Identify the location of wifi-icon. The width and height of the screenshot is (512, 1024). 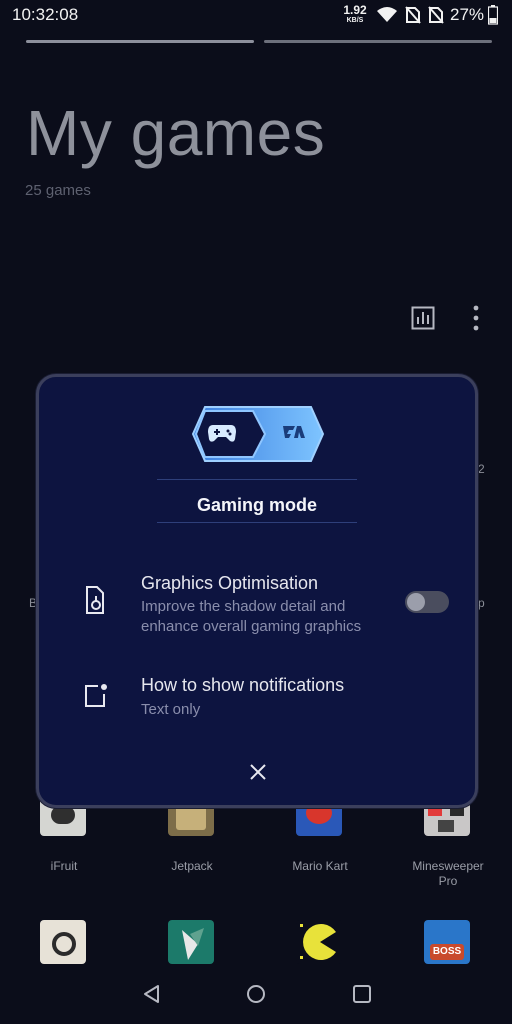
(387, 14).